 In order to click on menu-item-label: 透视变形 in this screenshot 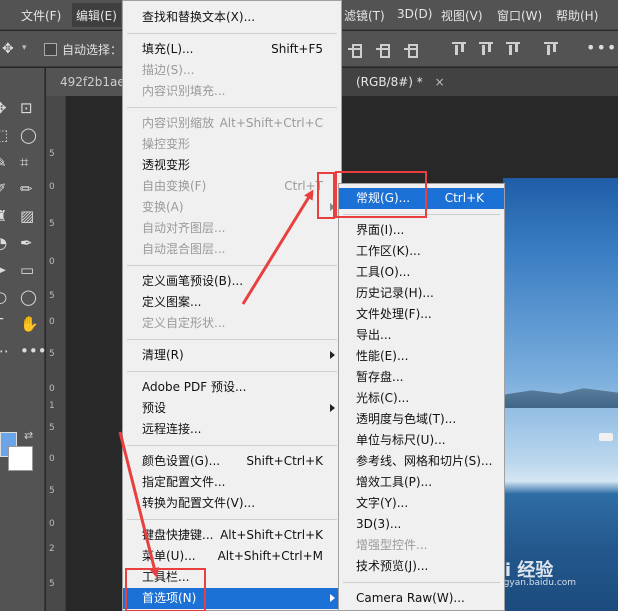, I will do `click(166, 165)`.